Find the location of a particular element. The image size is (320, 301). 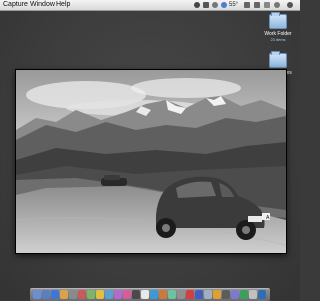

sync-icon is located at coordinates (215, 5).